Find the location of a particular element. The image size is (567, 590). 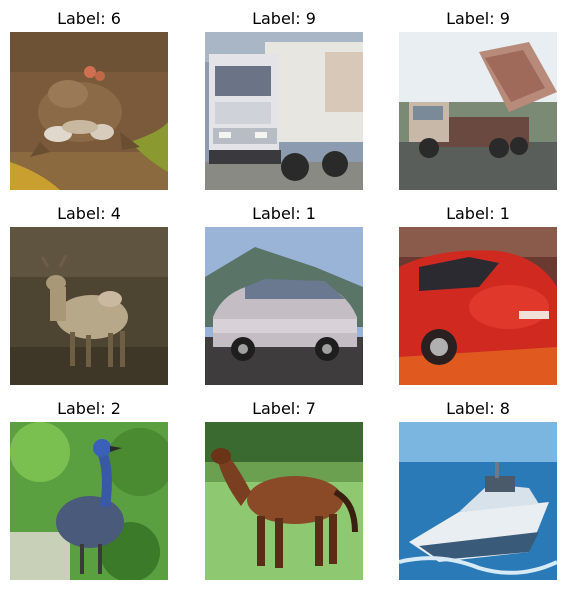

panel-dump-truck: Label: 9 is located at coordinates (478, 96).